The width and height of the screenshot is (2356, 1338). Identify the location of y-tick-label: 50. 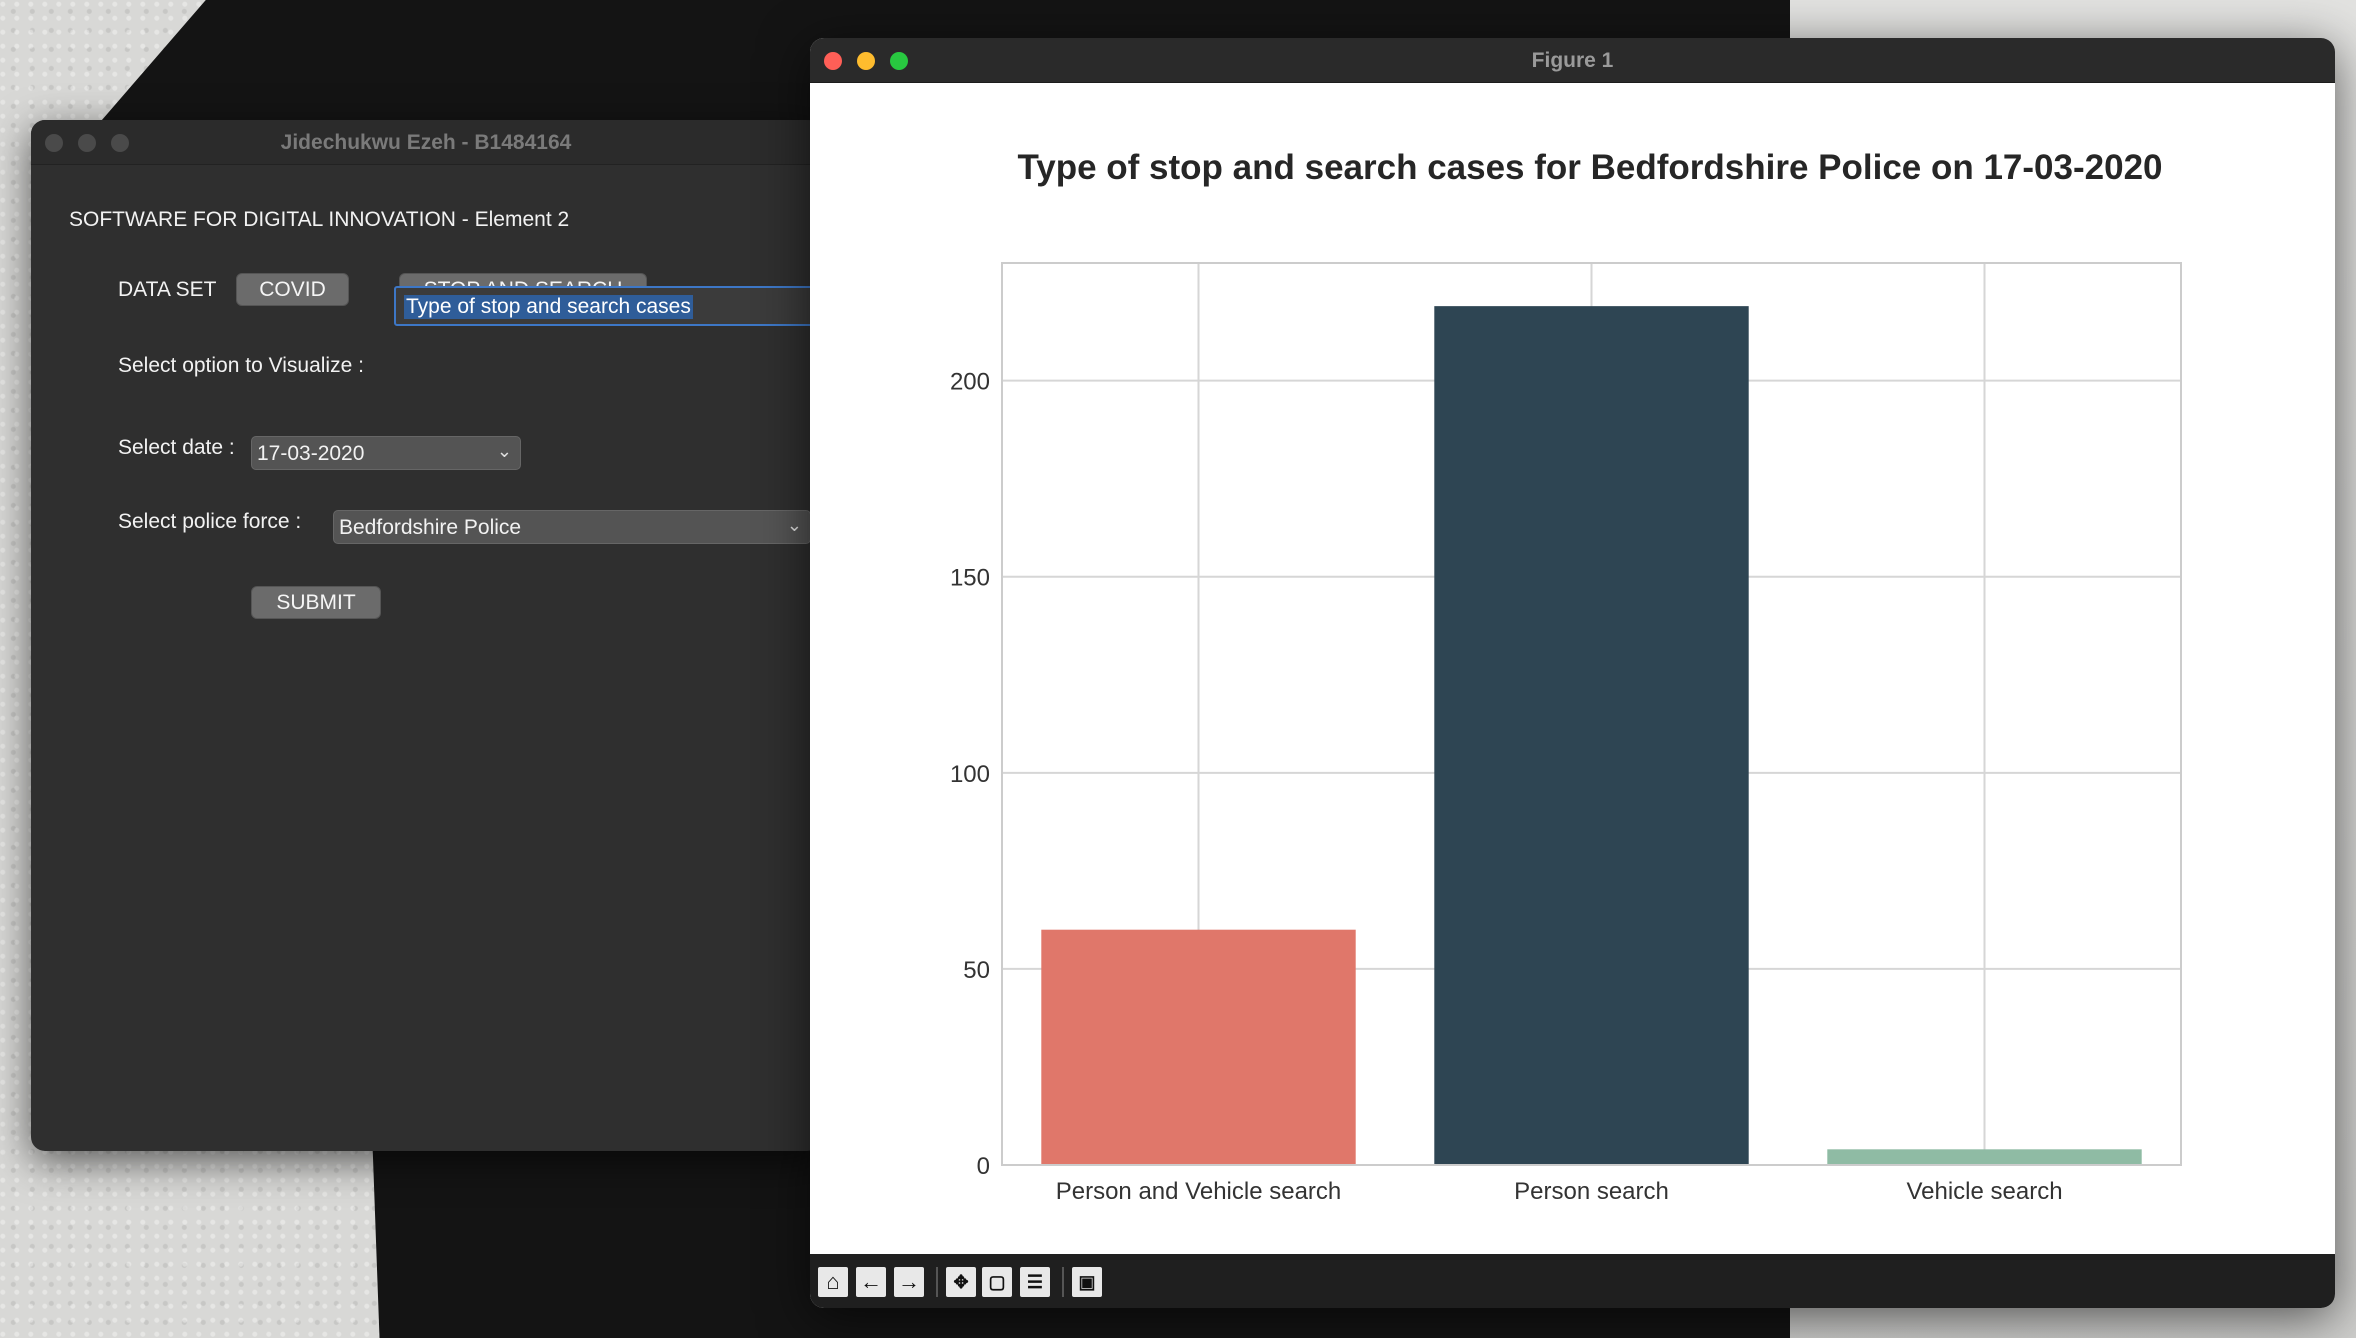
(976, 970).